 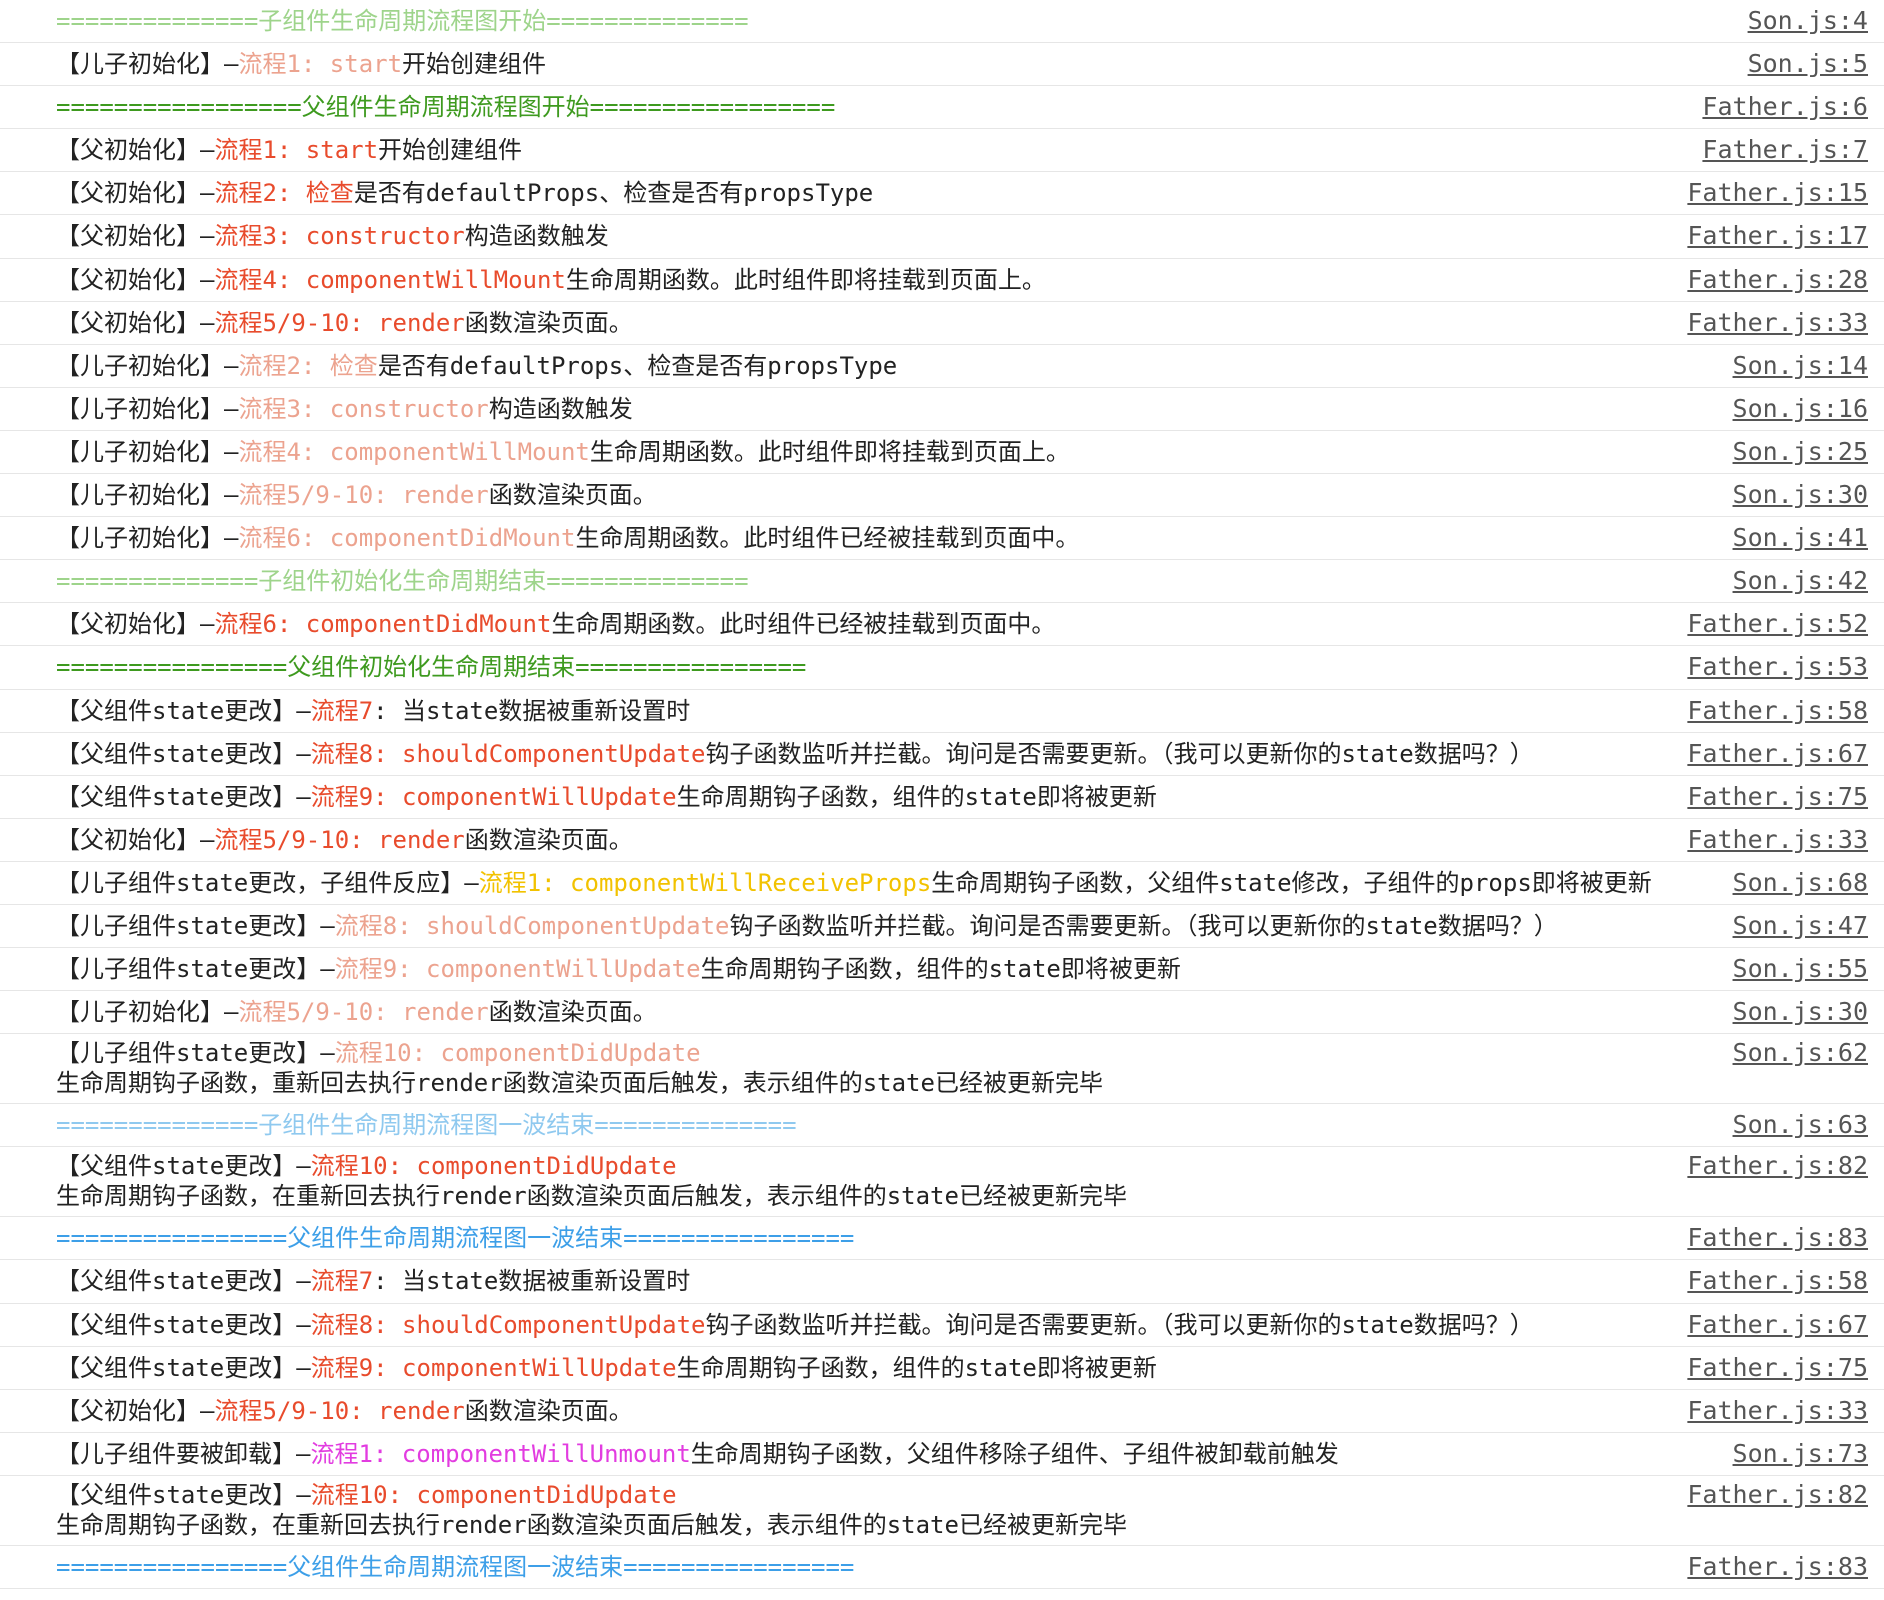 I want to click on source-link: Son.js:68, so click(x=1800, y=883).